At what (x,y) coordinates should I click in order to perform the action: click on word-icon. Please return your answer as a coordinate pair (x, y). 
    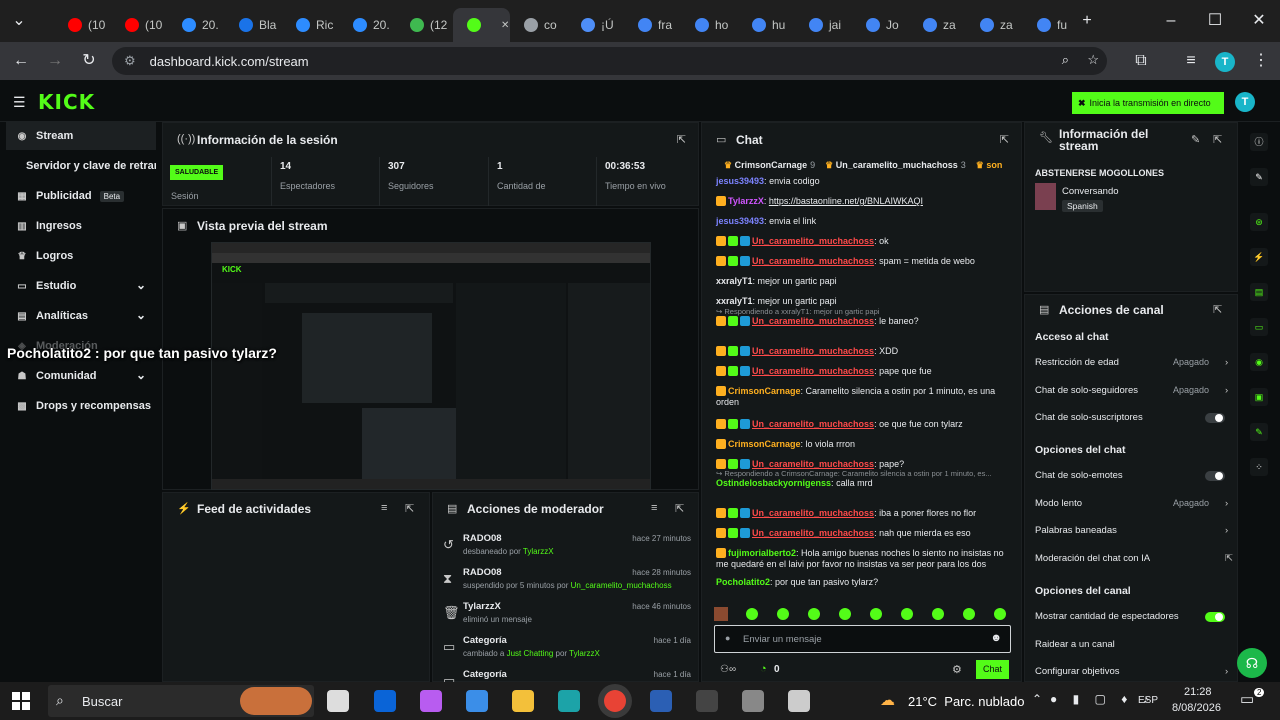
    Looking at the image, I should click on (661, 701).